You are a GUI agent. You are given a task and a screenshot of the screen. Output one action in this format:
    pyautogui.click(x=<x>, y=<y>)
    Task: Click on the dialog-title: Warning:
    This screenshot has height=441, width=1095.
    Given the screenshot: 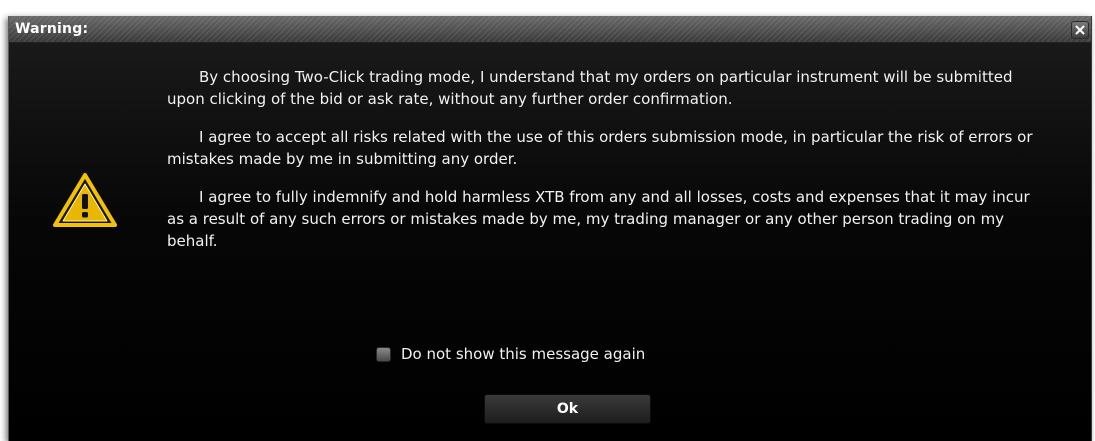 What is the action you would take?
    pyautogui.click(x=52, y=29)
    